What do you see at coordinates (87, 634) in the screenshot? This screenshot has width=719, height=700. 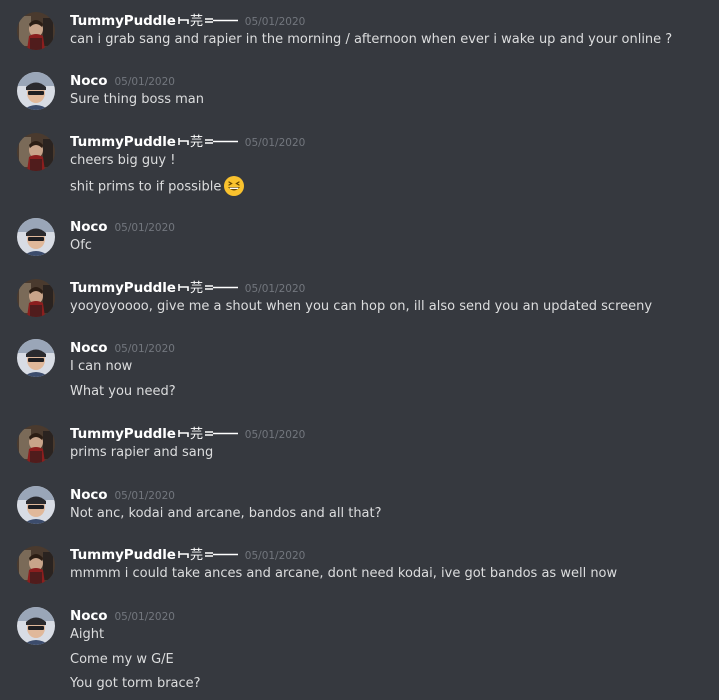 I see `message-text: Aight` at bounding box center [87, 634].